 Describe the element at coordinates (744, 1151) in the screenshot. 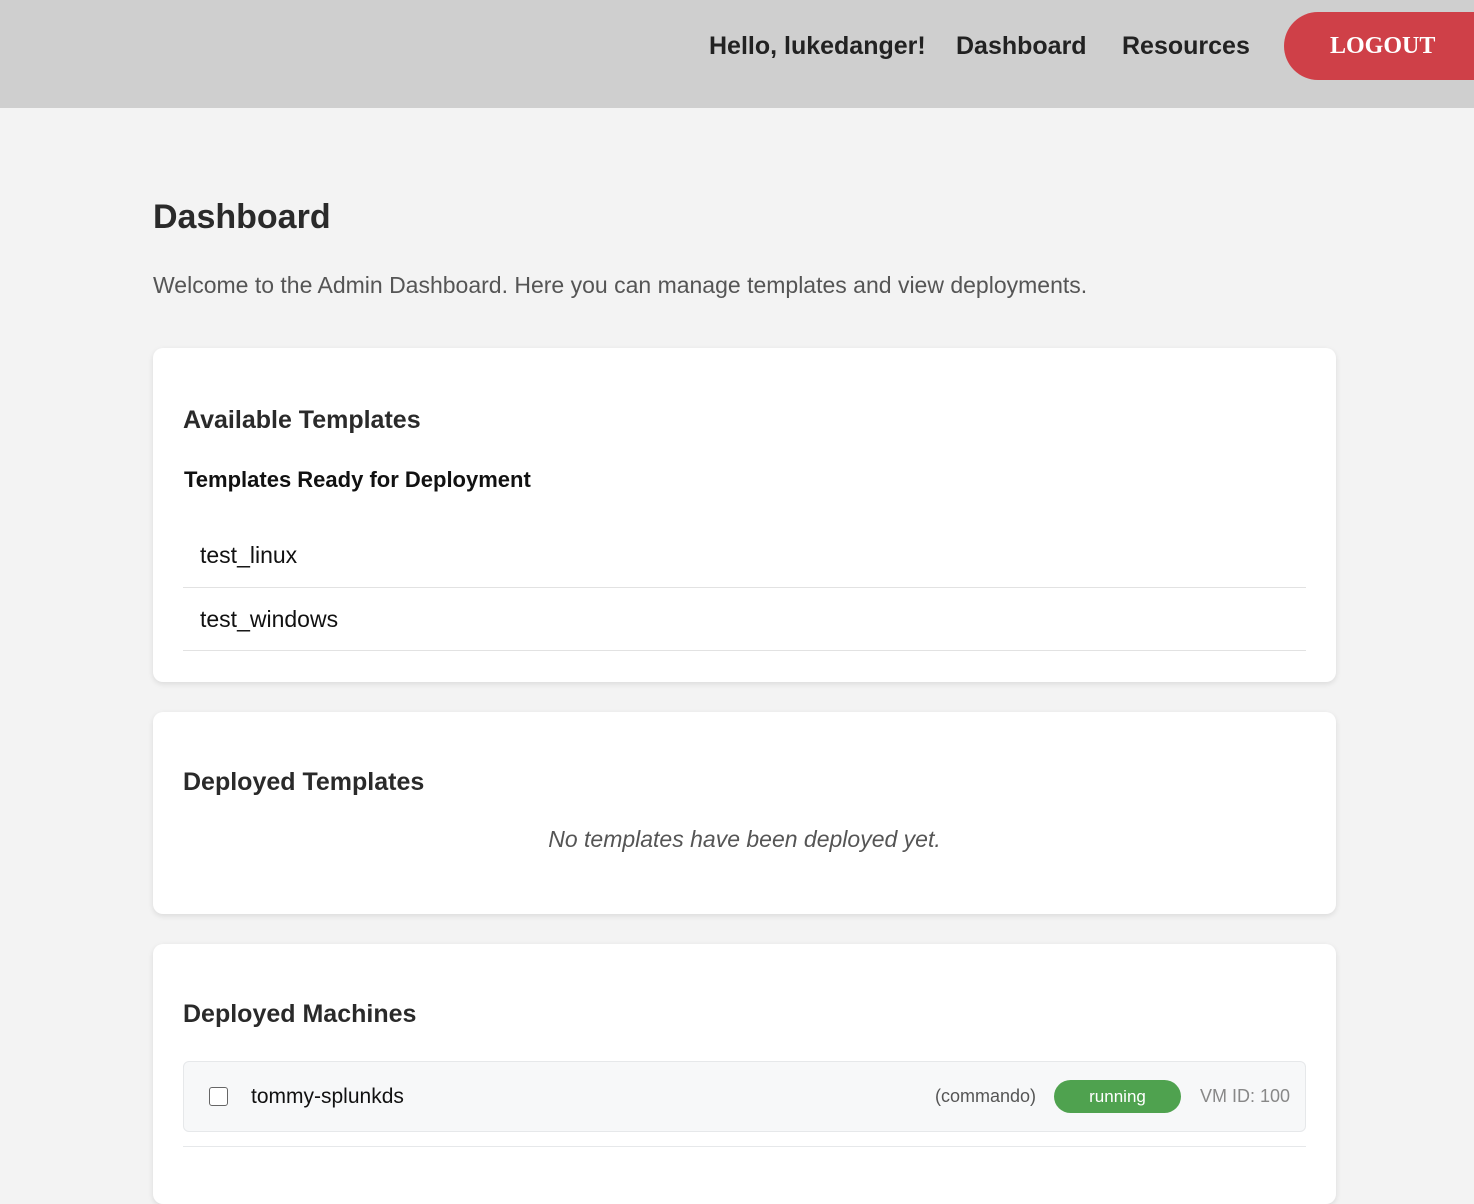

I see `next-machine-row-edge` at that location.